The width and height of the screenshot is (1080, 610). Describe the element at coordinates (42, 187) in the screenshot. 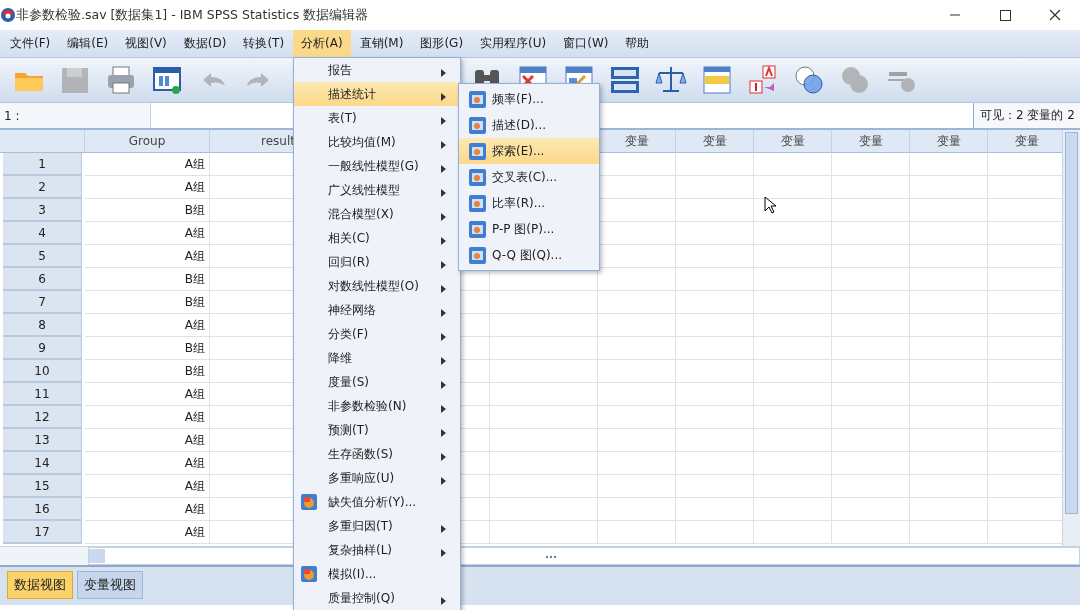

I see `row-number: 2` at that location.